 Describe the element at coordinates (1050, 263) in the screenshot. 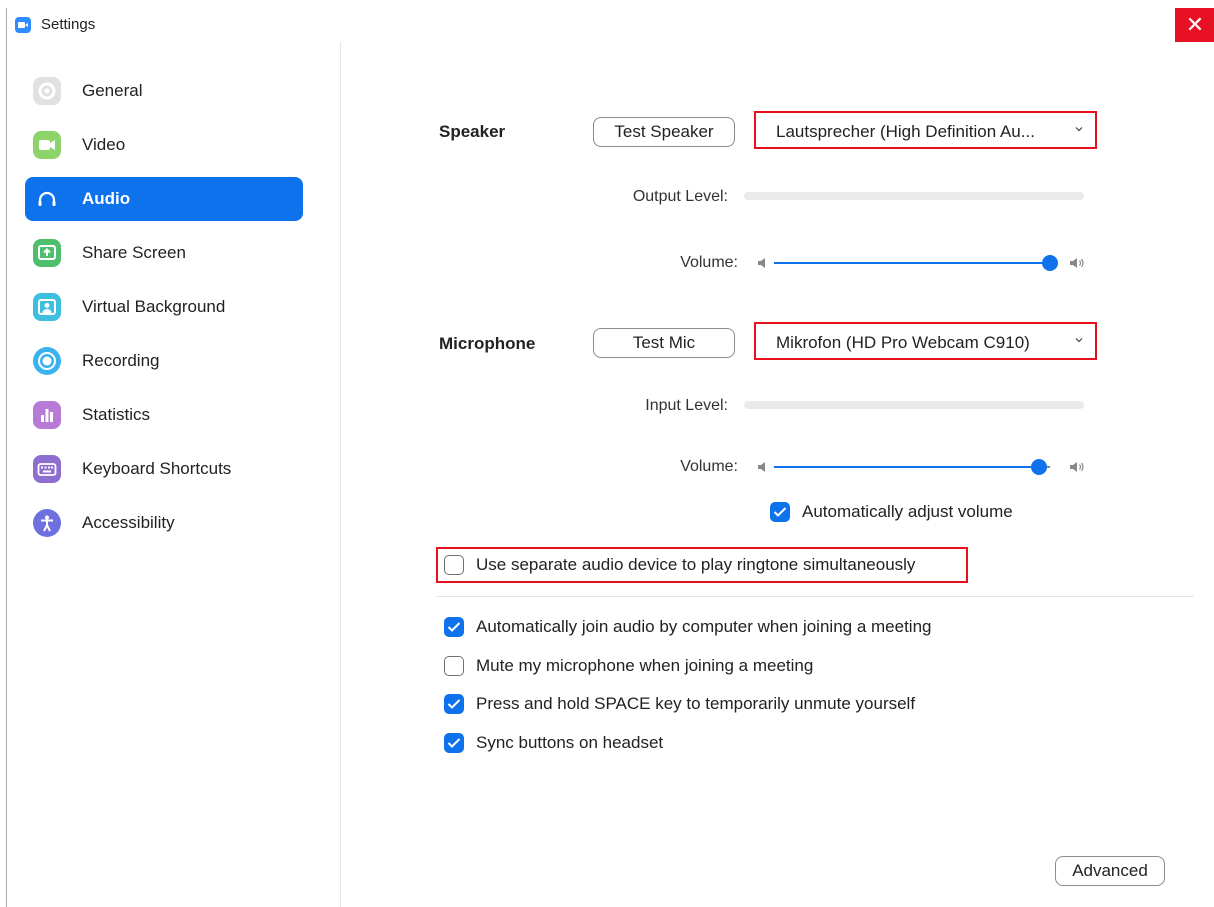

I see `speaker-volume-thumb` at that location.